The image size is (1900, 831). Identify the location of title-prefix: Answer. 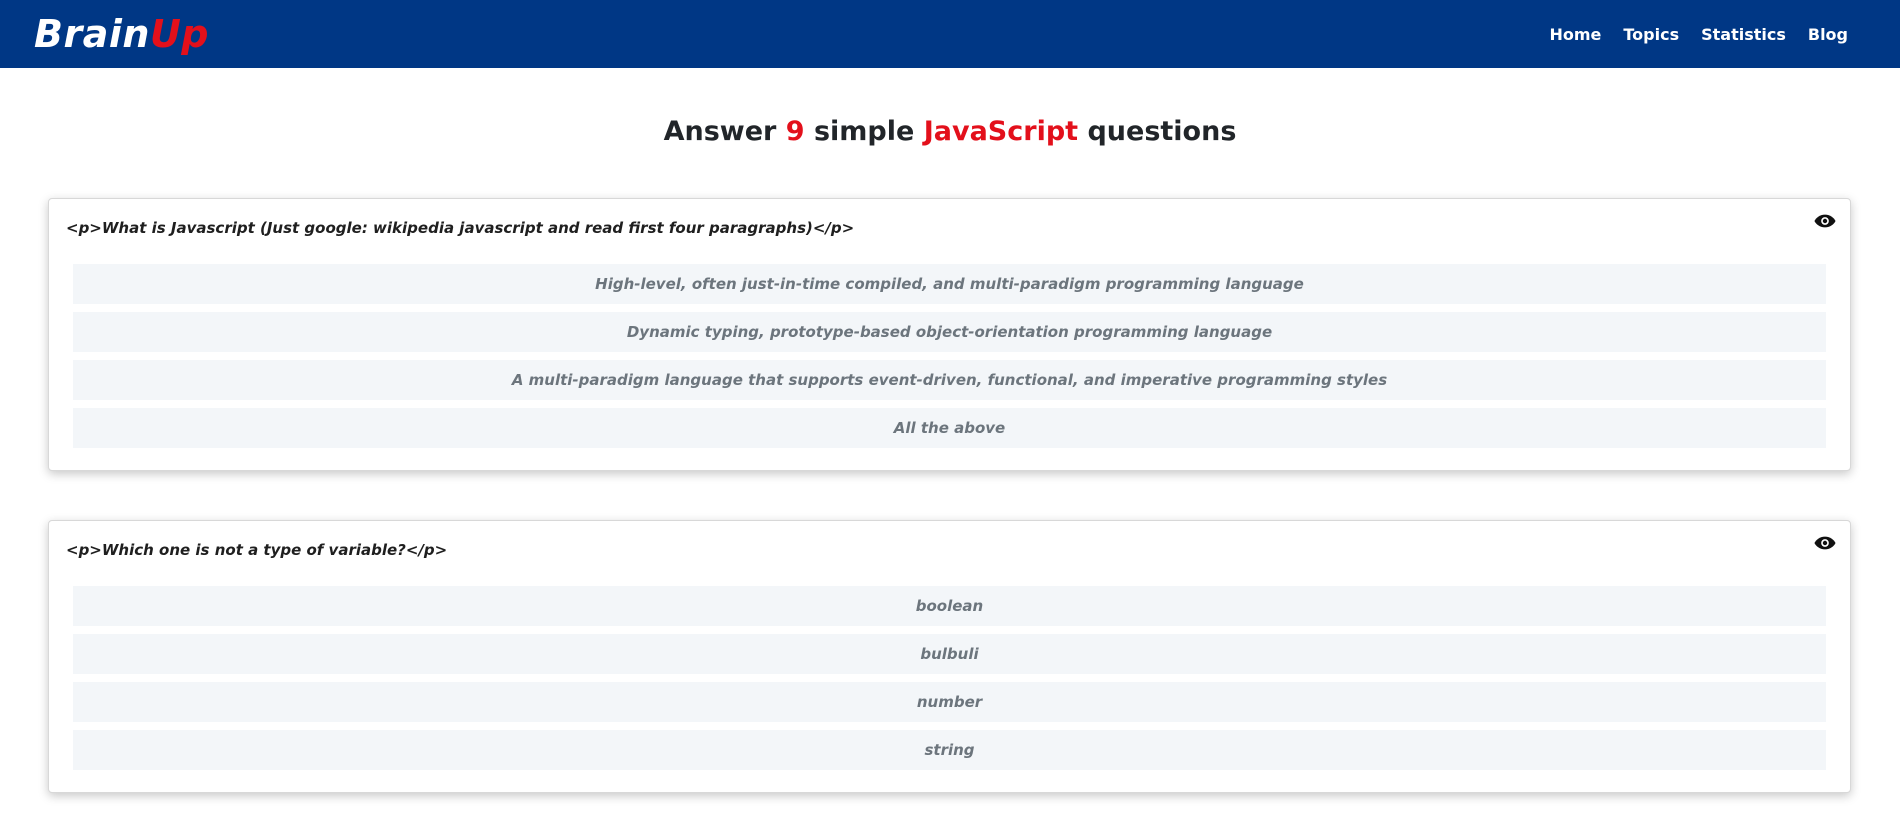
(720, 131).